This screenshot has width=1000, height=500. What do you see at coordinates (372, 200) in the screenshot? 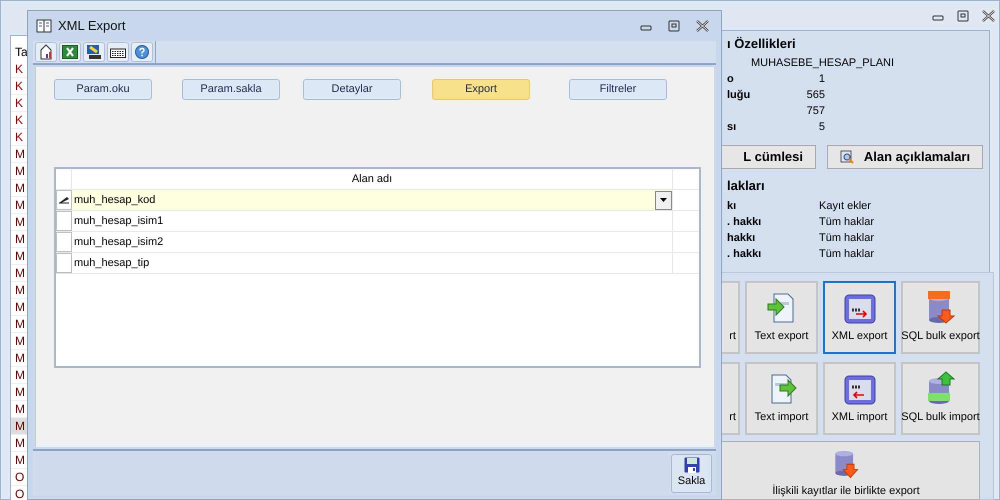
I see `table-cell: muh_hesap_kod` at bounding box center [372, 200].